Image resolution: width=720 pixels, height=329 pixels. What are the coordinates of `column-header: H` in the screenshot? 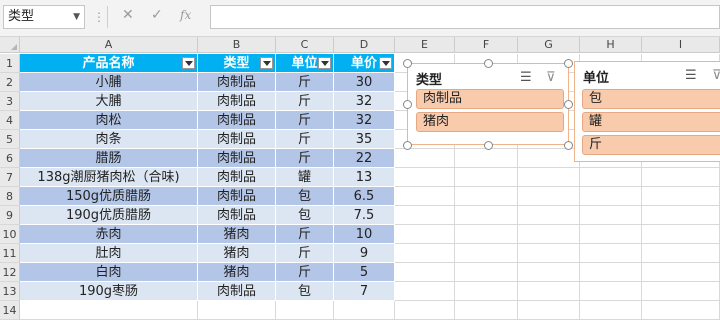 It's located at (611, 45).